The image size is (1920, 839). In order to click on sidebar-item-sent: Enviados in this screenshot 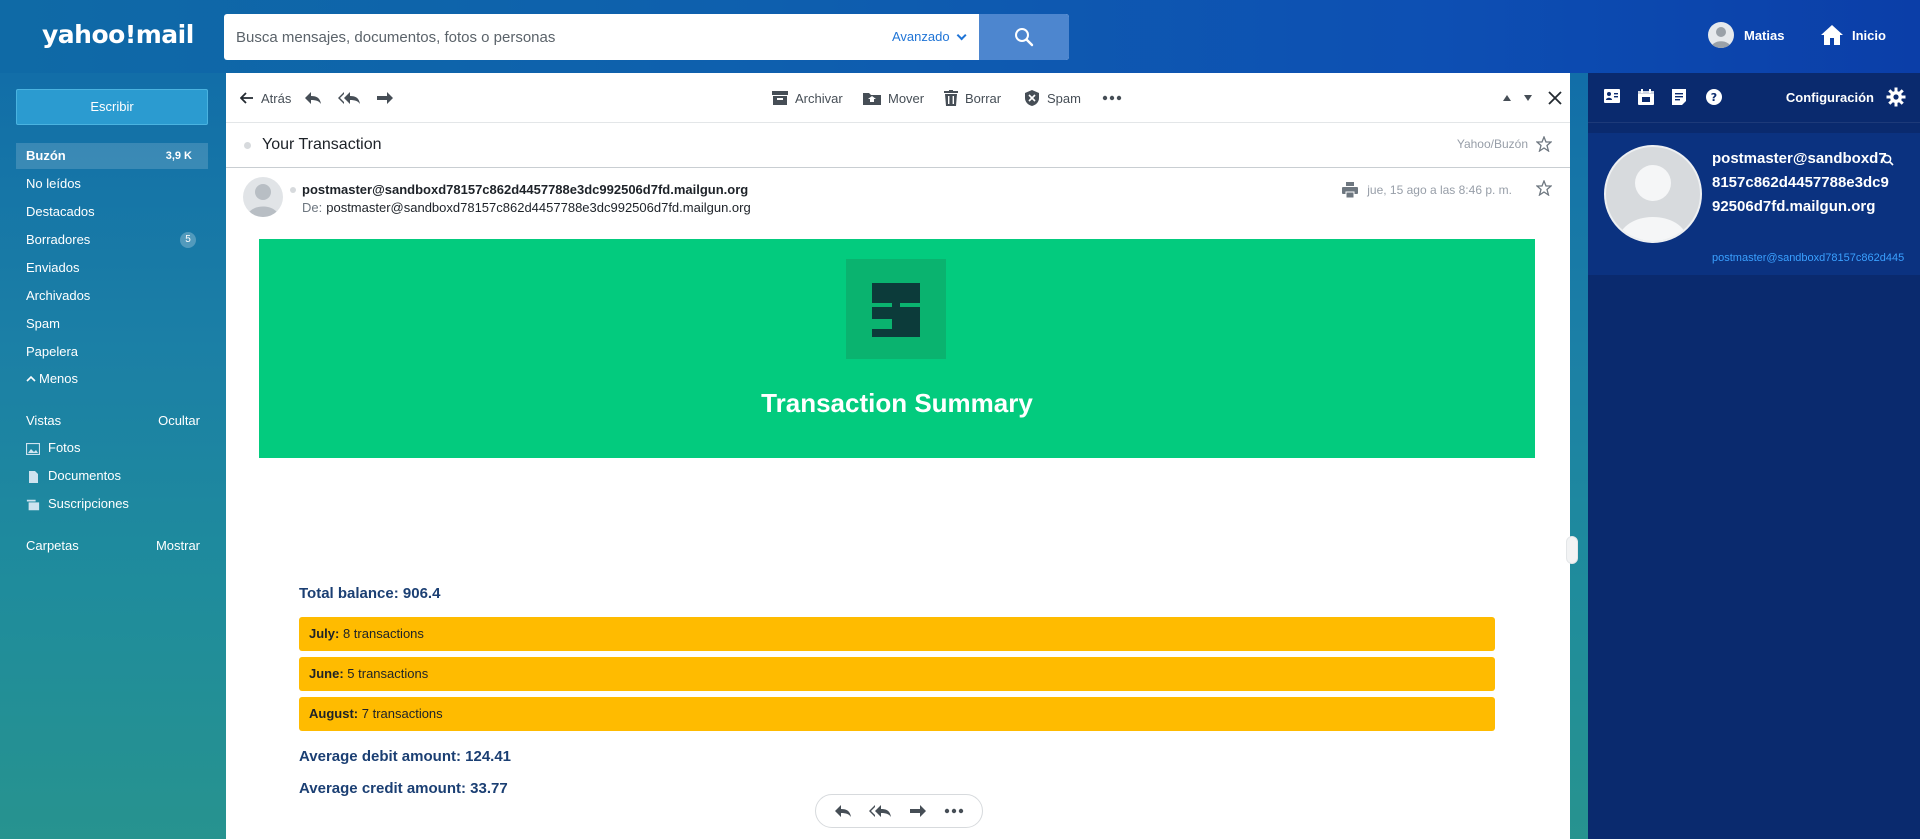, I will do `click(112, 268)`.